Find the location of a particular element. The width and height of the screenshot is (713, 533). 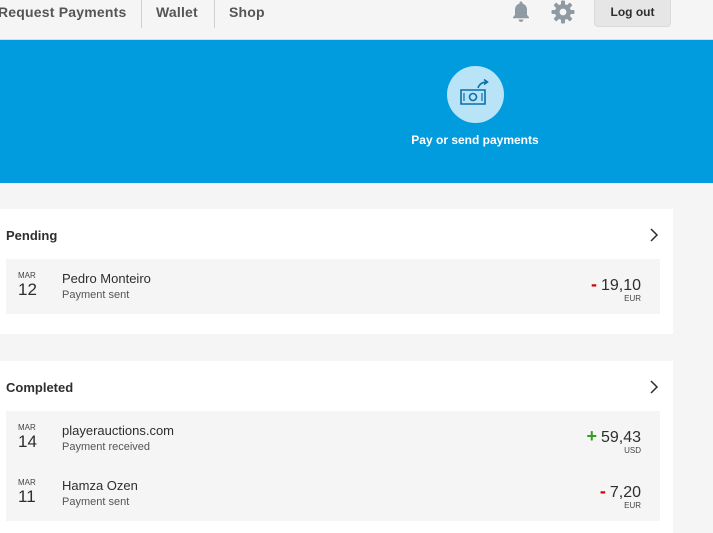

top-nav-bar: Request Payments Wallet Shop Log out is located at coordinates (356, 20).